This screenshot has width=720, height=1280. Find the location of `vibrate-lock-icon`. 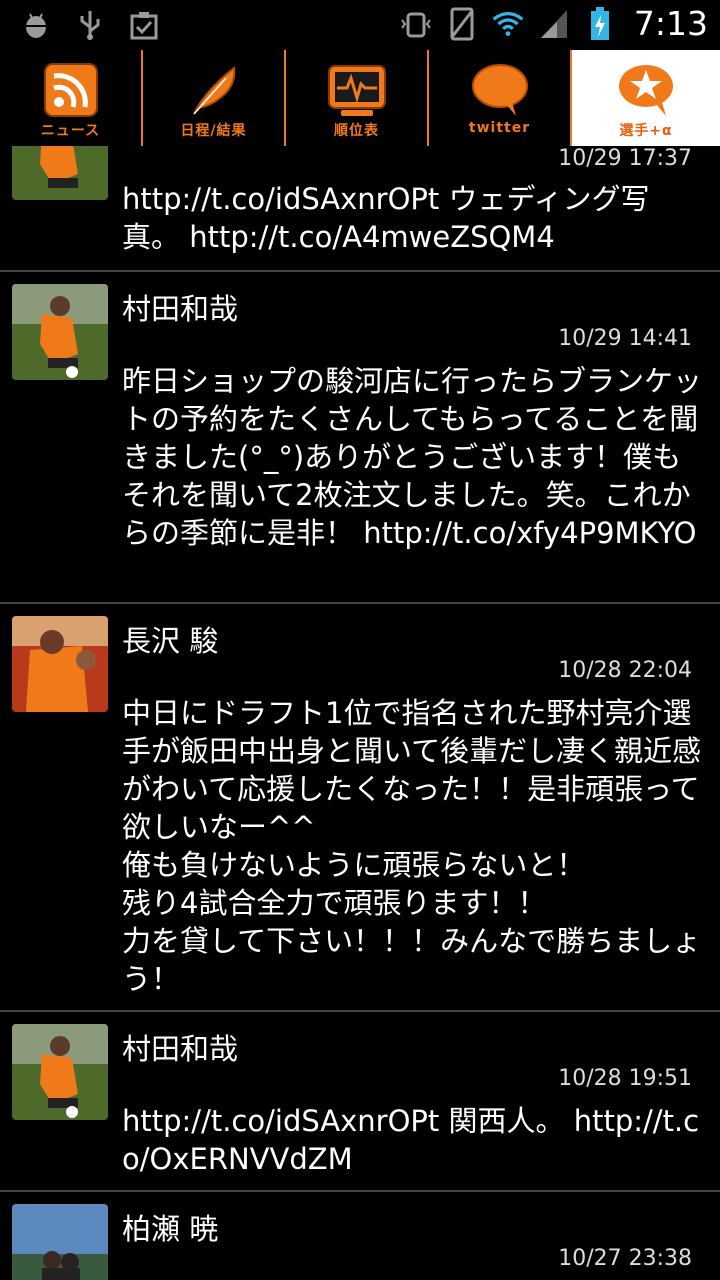

vibrate-lock-icon is located at coordinates (416, 24).